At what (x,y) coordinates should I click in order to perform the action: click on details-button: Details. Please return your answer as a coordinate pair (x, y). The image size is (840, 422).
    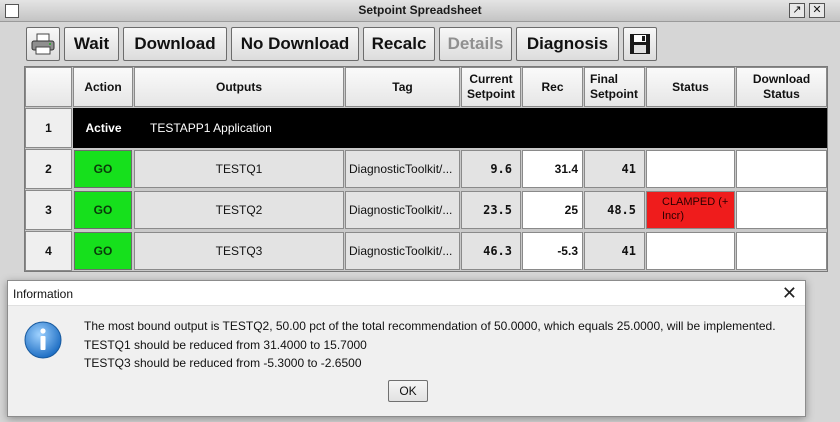
    Looking at the image, I should click on (475, 44).